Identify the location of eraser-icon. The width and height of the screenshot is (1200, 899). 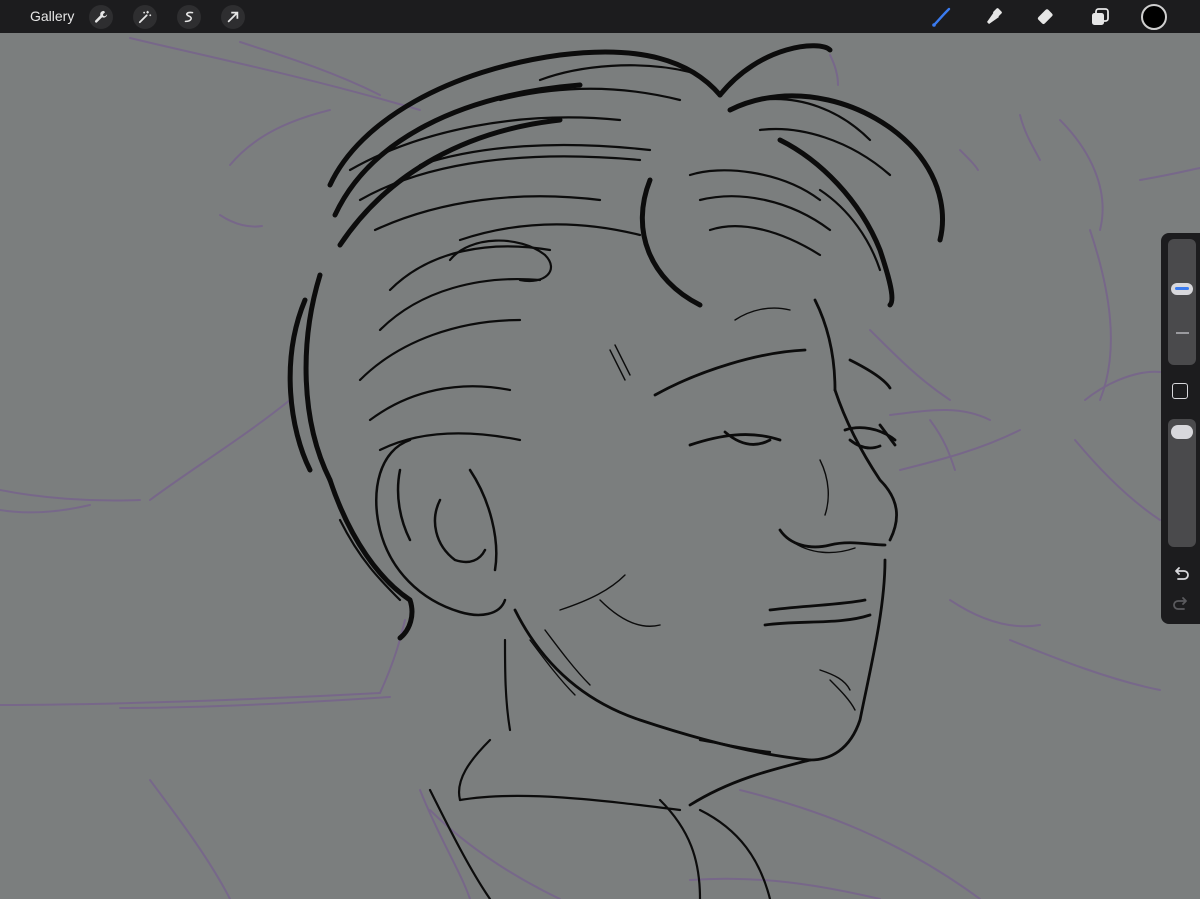
(1045, 16).